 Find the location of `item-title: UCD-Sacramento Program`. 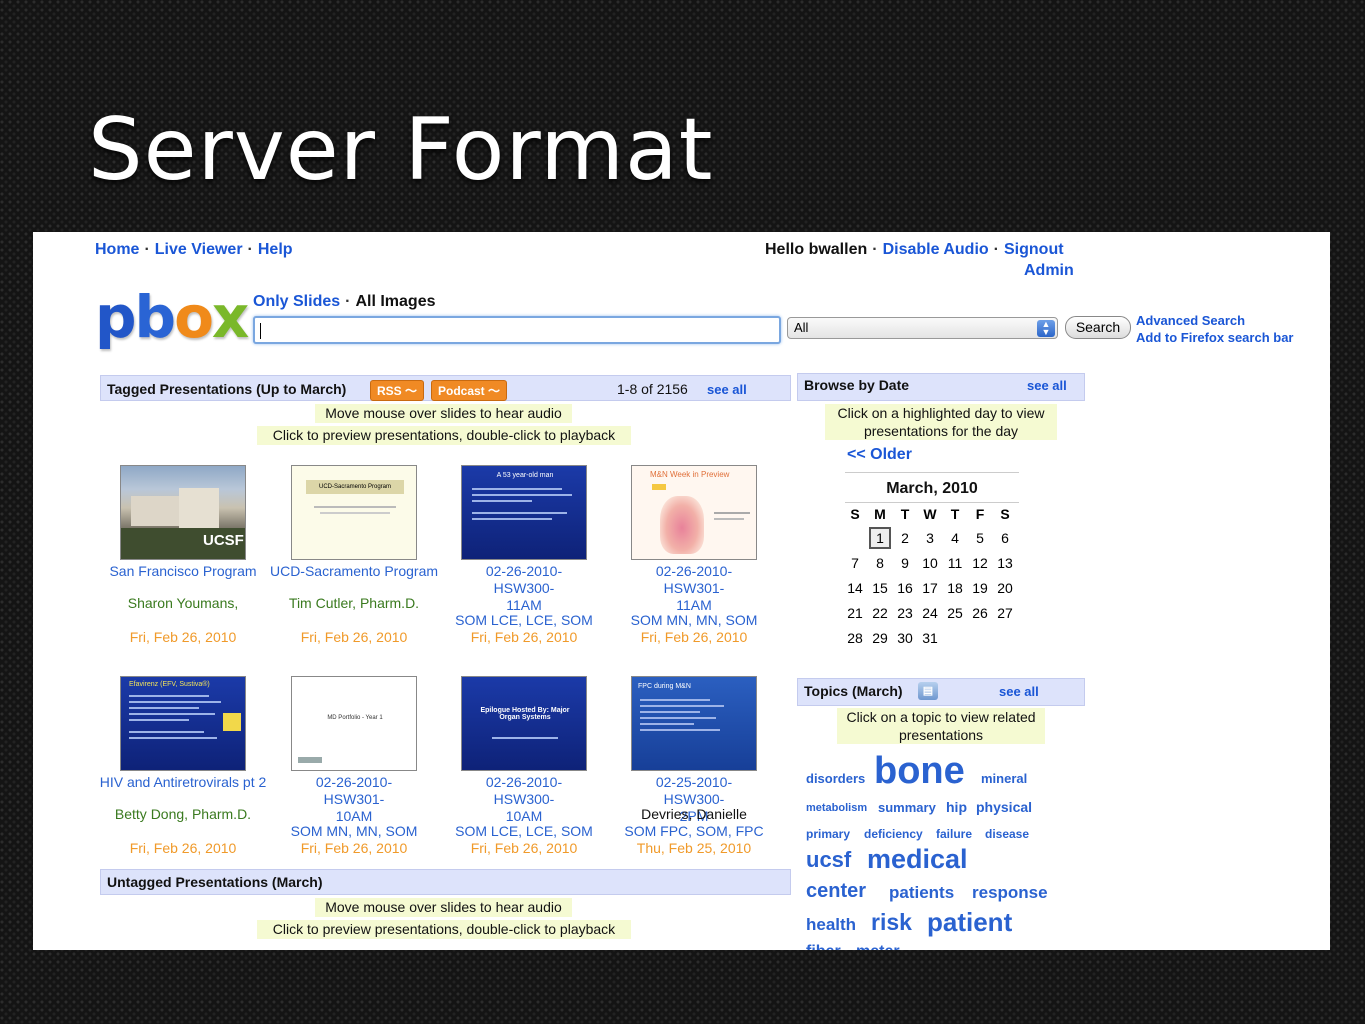

item-title: UCD-Sacramento Program is located at coordinates (354, 571).